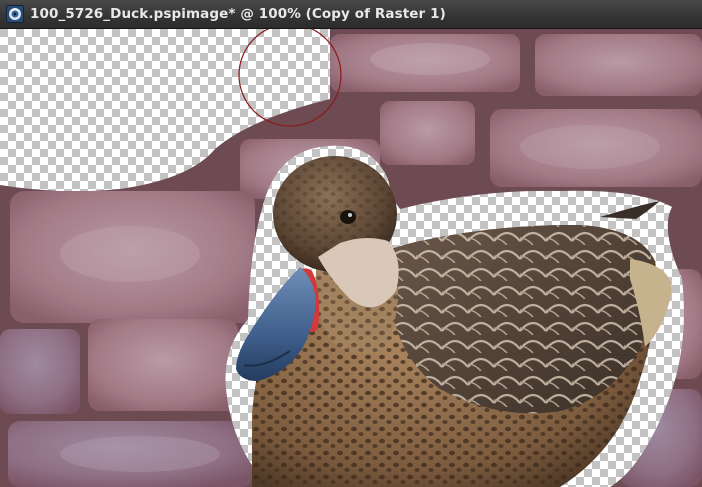 This screenshot has height=487, width=702. What do you see at coordinates (15, 14) in the screenshot?
I see `paint-shop-pro-icon` at bounding box center [15, 14].